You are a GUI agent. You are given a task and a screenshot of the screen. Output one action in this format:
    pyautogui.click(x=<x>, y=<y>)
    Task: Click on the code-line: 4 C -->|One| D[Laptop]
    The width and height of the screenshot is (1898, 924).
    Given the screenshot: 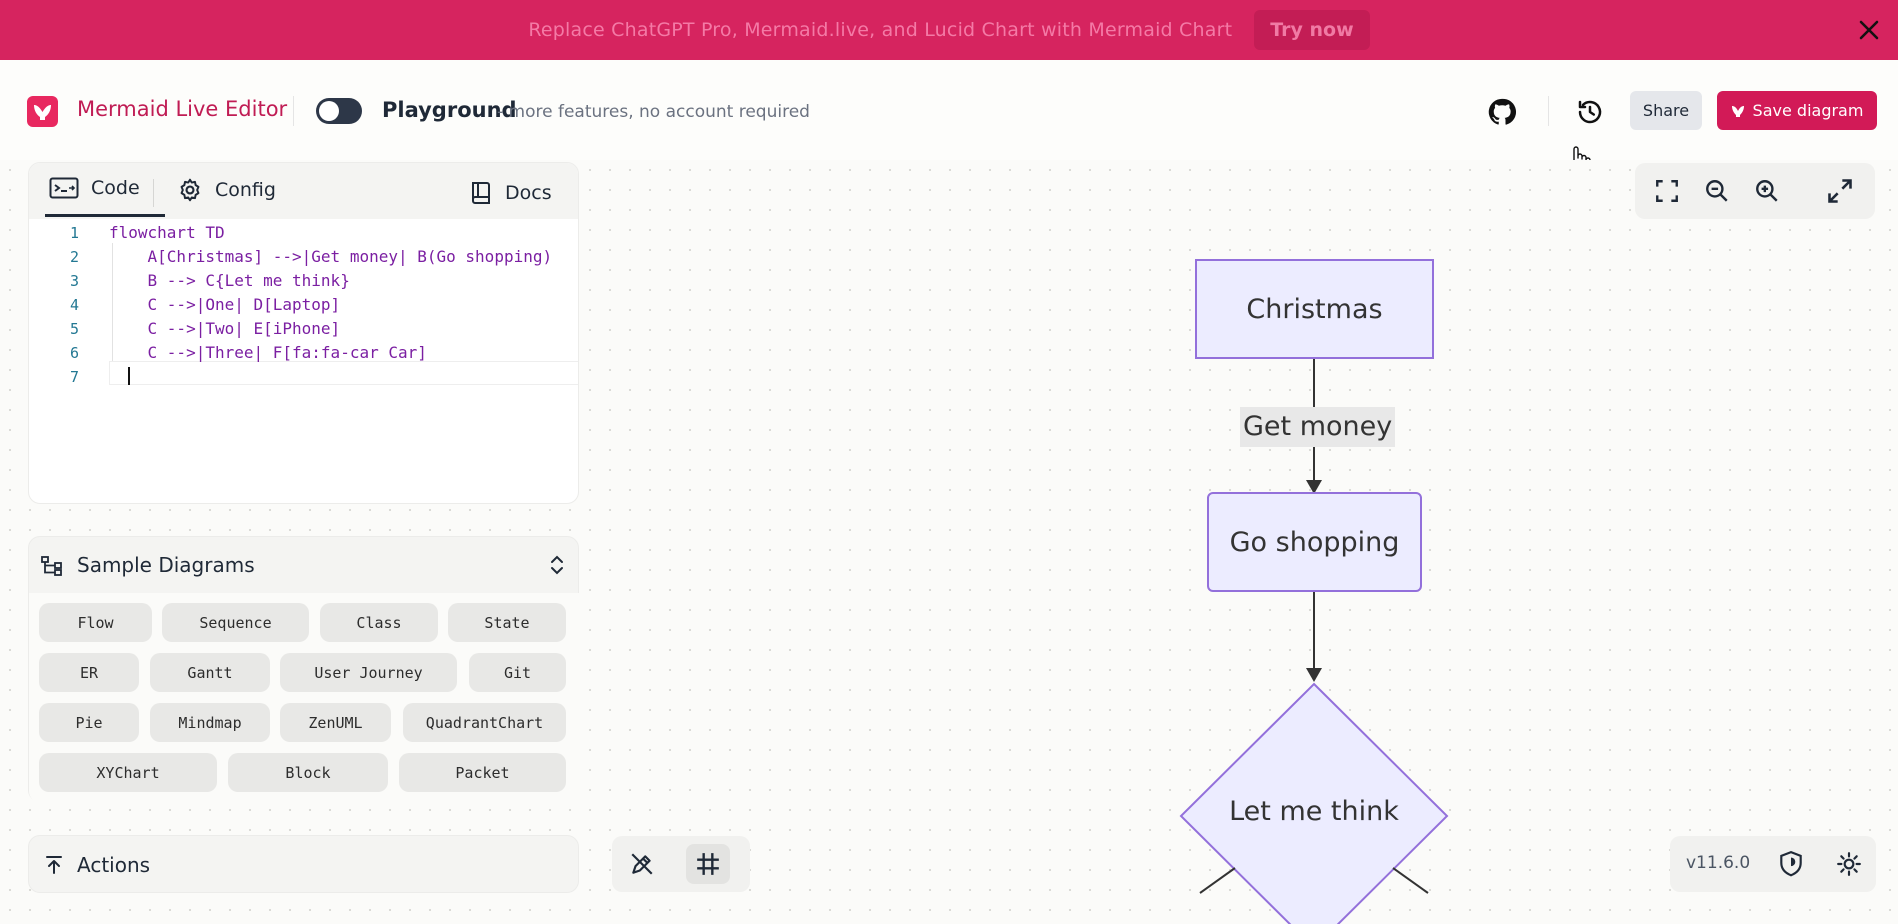 What is the action you would take?
    pyautogui.click(x=303, y=305)
    